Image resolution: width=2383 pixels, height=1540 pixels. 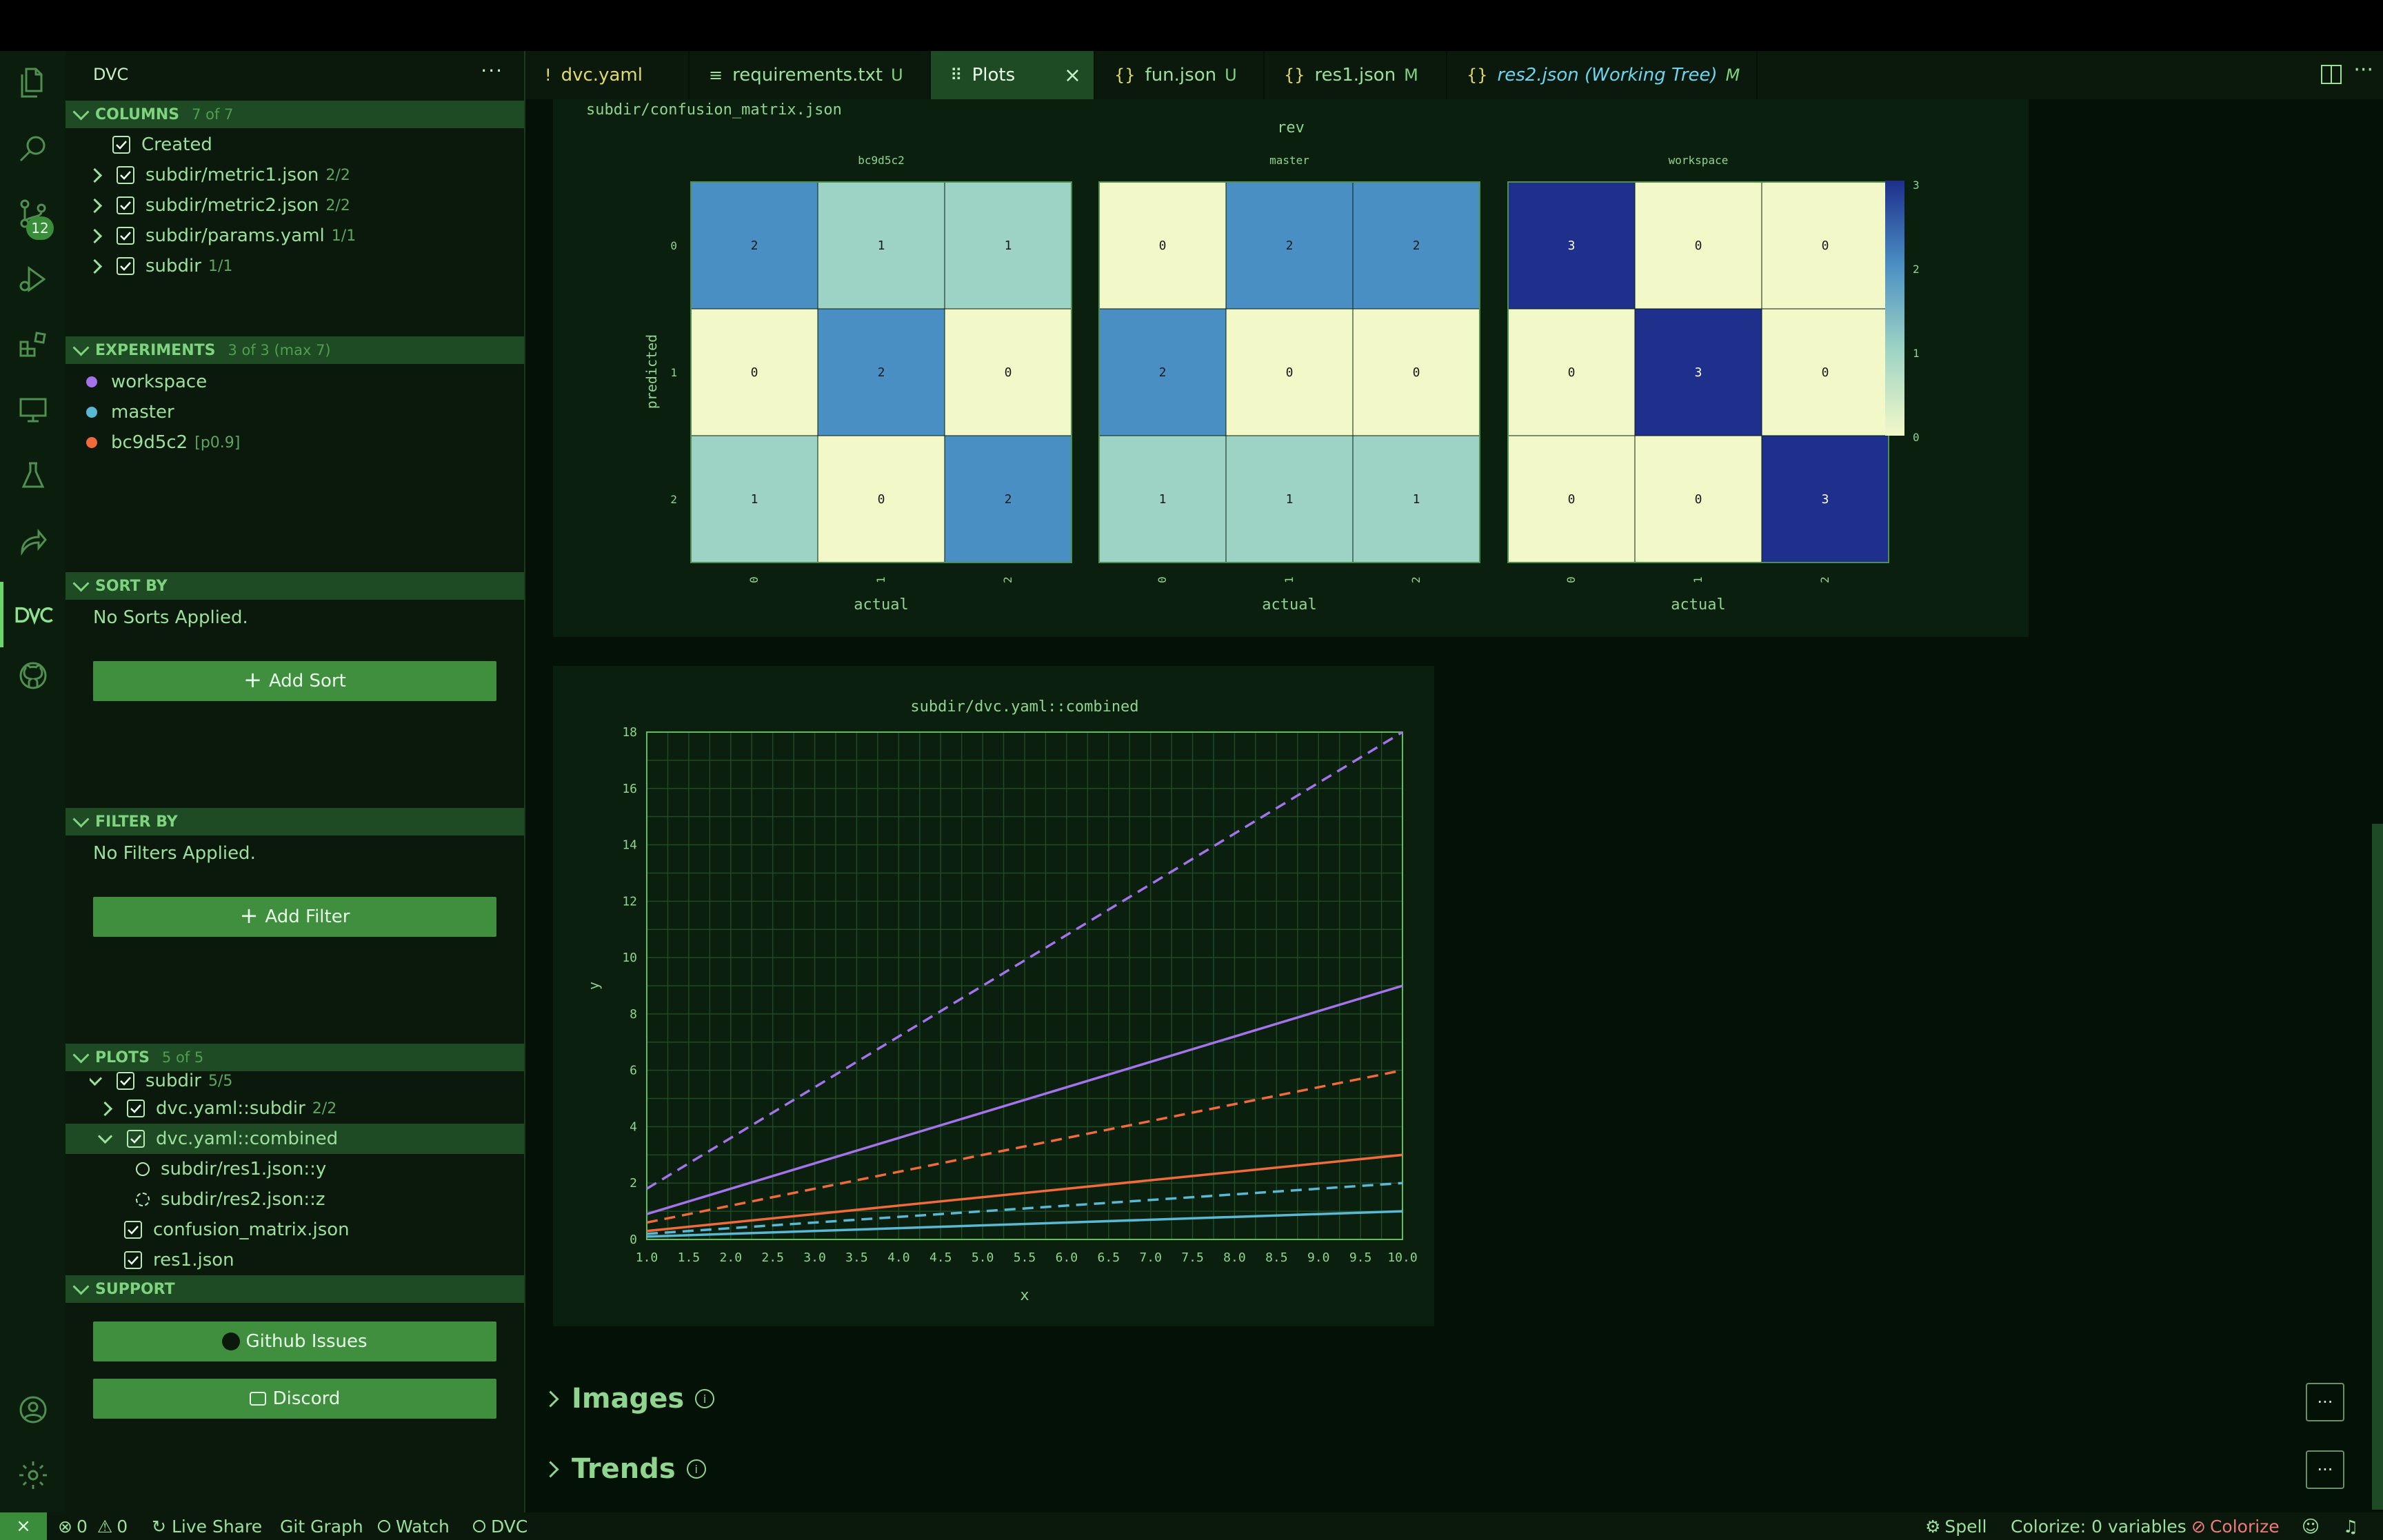 I want to click on colorize-variables-text: Colorize: 0 variables, so click(x=2098, y=1526).